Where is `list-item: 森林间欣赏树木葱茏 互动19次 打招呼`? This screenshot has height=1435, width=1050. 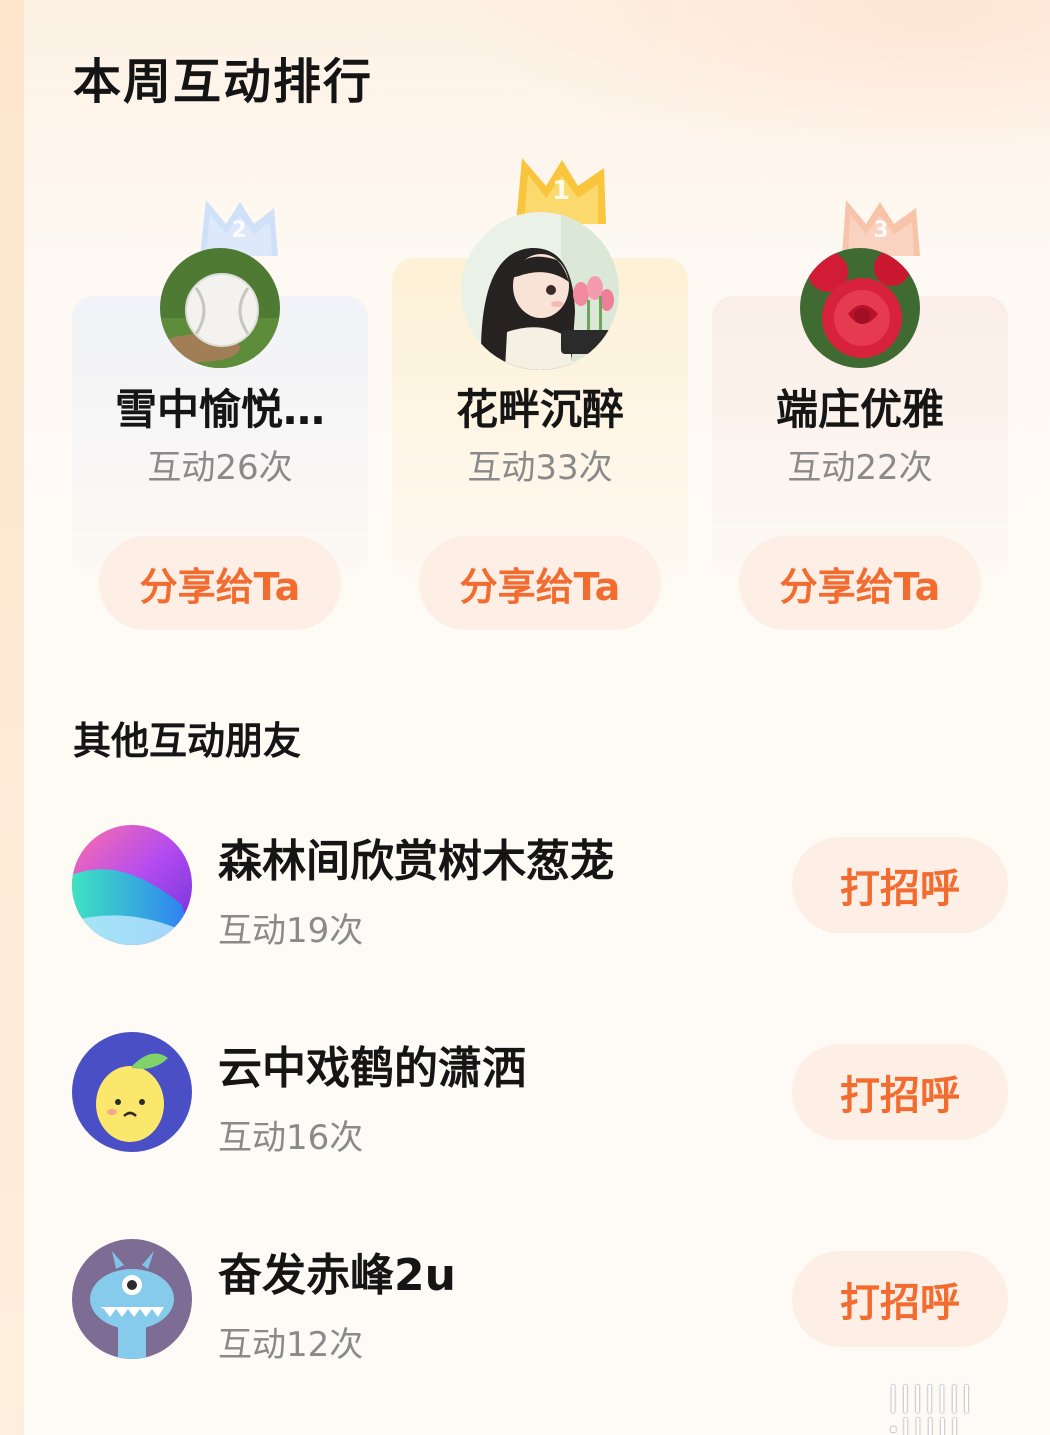 list-item: 森林间欣赏树木葱茏 互动19次 打招呼 is located at coordinates (525, 895).